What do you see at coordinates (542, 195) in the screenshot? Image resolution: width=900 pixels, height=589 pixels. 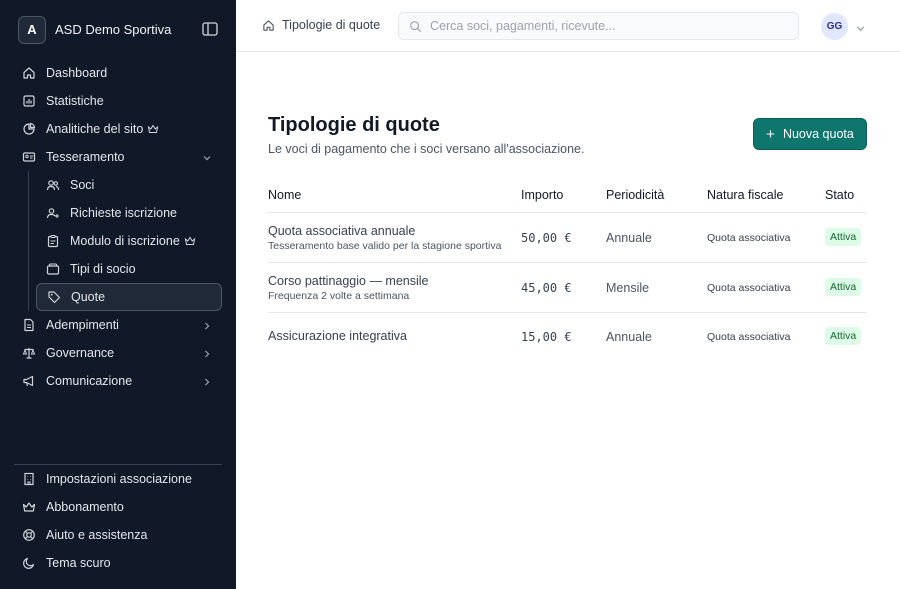 I see `column-header-importo: Importo` at bounding box center [542, 195].